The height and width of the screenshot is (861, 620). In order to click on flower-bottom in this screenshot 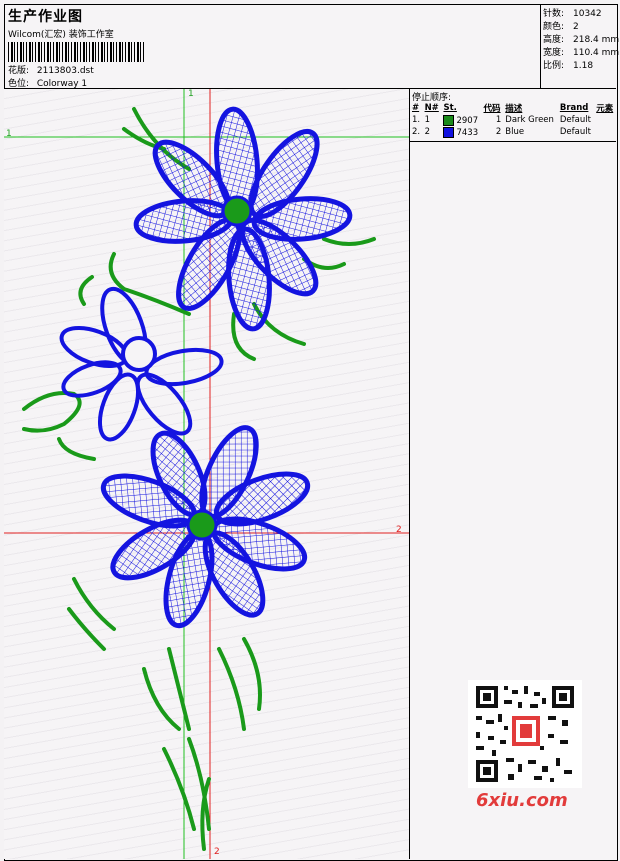, I will do `click(205, 527)`.